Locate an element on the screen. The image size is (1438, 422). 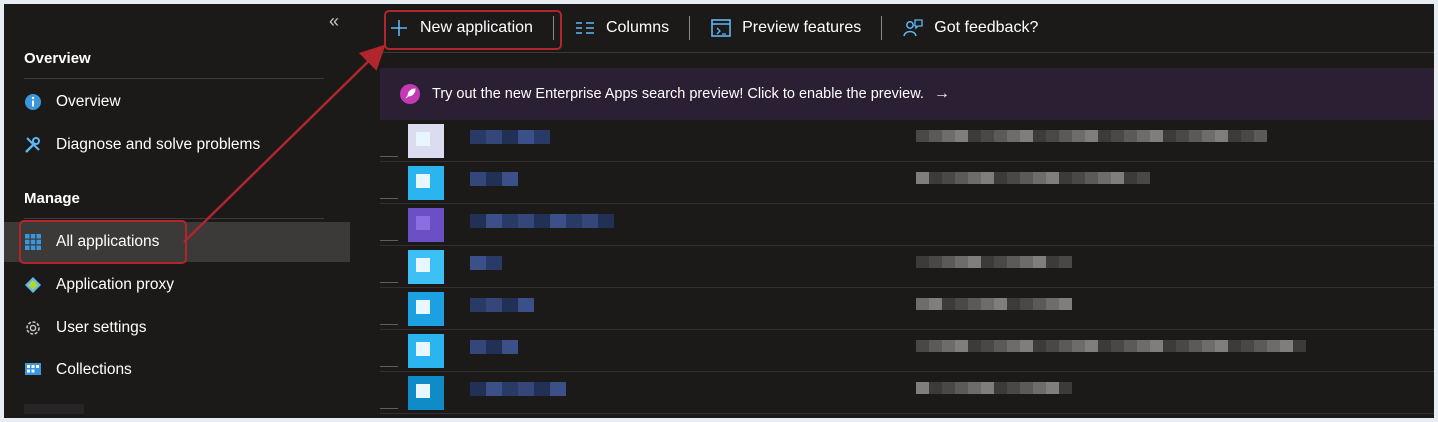
columns-button: Columns is located at coordinates (621, 28).